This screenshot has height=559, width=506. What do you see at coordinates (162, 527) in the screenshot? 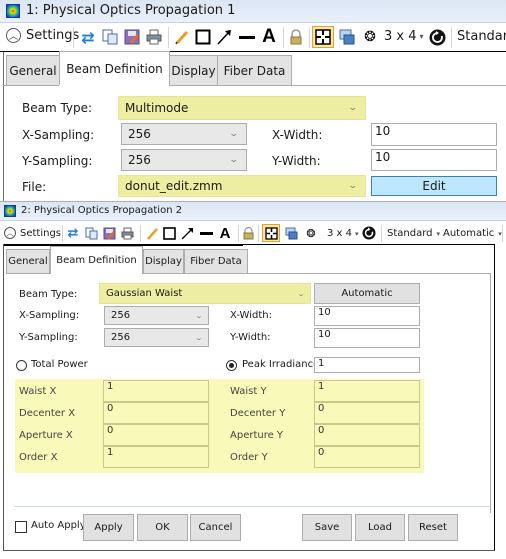
I see `ok-button: OK` at bounding box center [162, 527].